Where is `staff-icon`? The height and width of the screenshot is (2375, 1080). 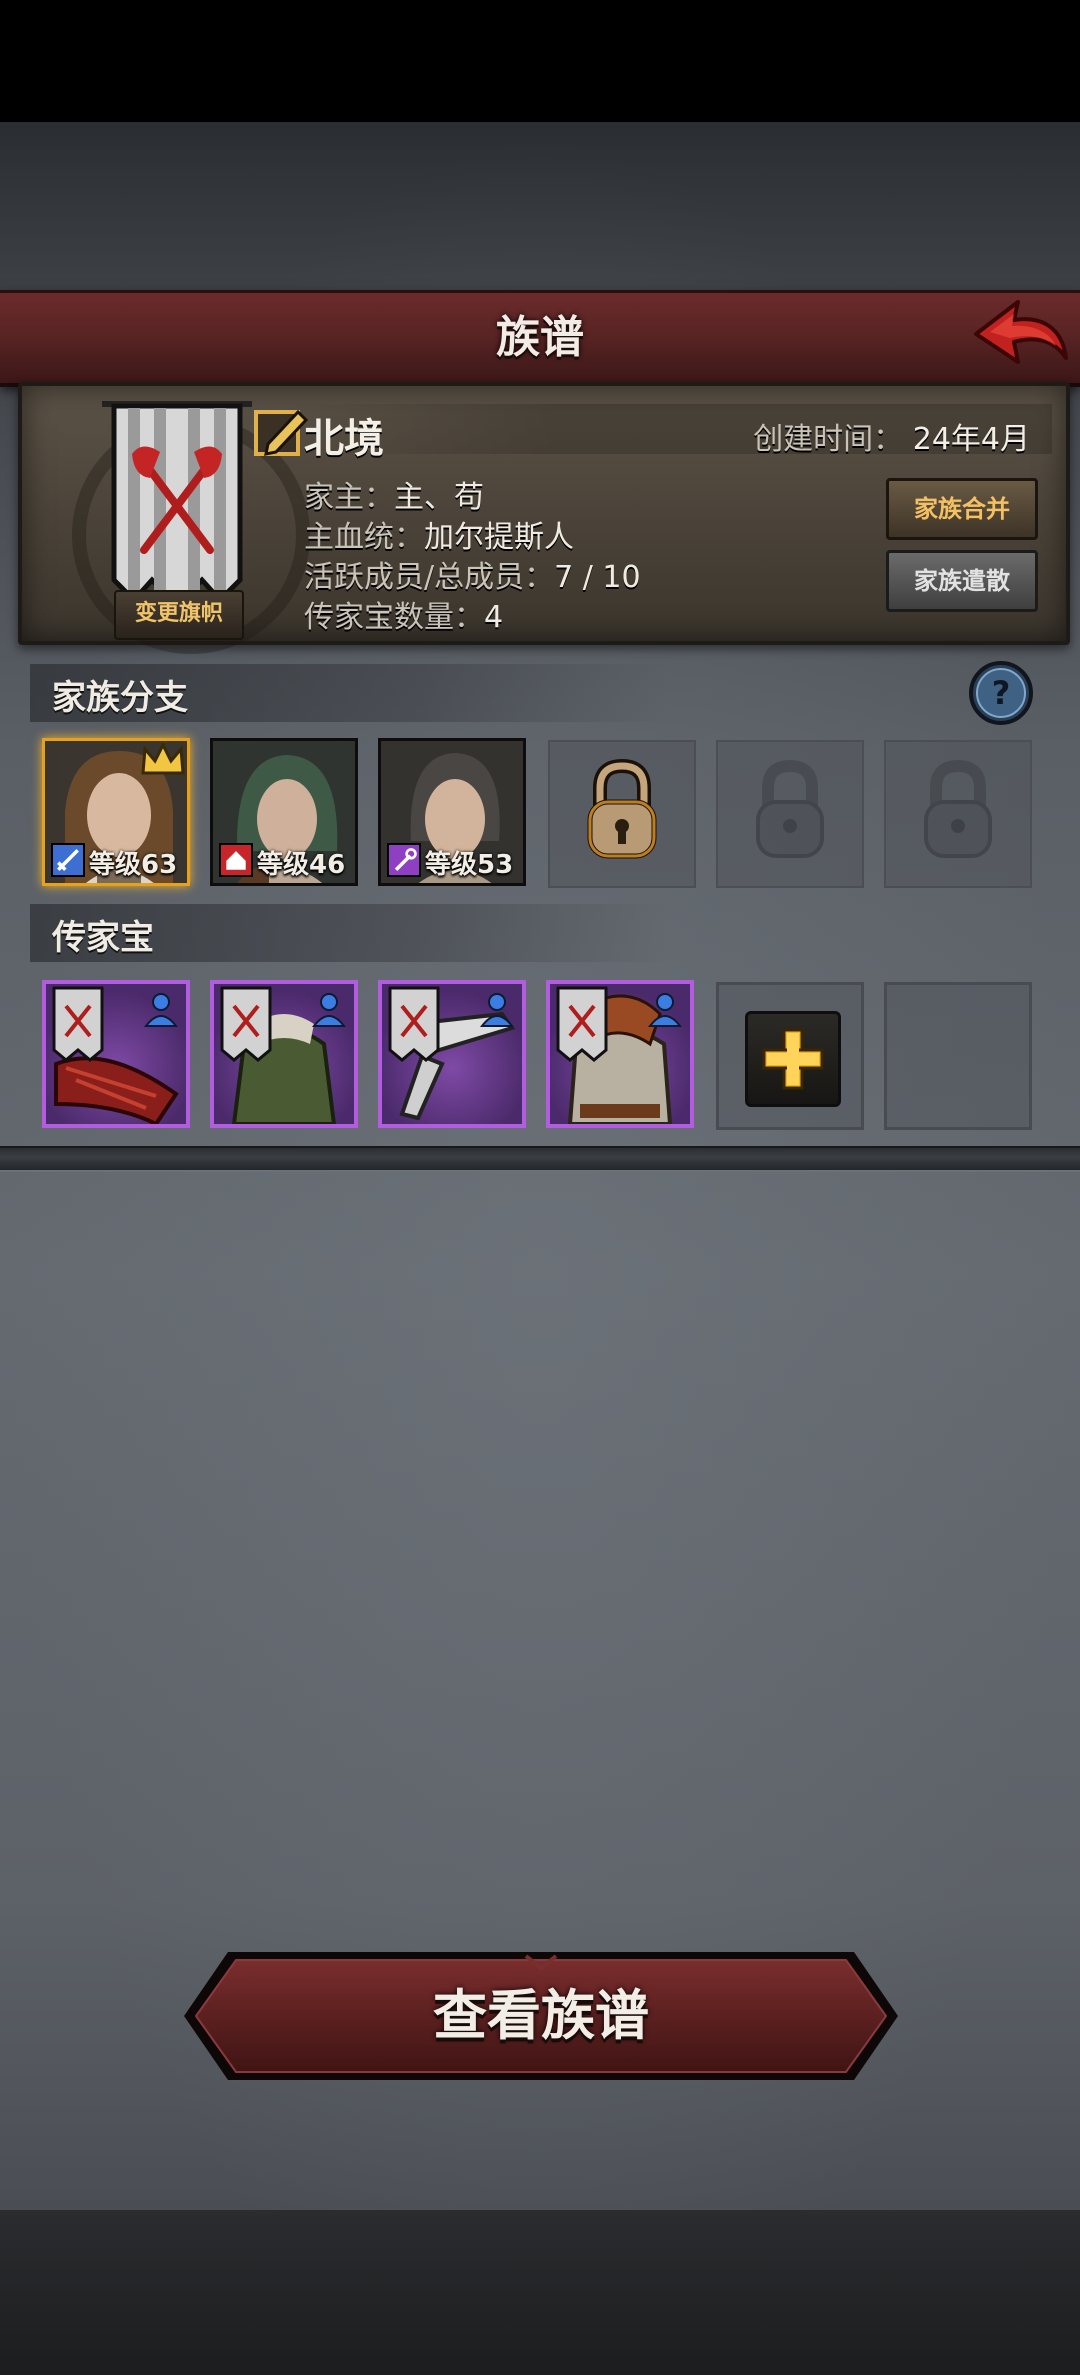 staff-icon is located at coordinates (404, 860).